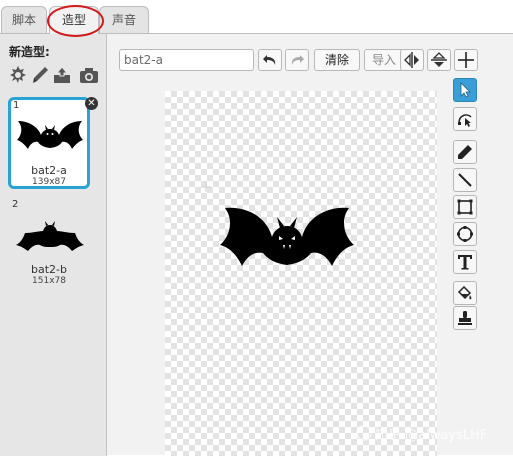 The height and width of the screenshot is (456, 513). I want to click on undo-button, so click(270, 60).